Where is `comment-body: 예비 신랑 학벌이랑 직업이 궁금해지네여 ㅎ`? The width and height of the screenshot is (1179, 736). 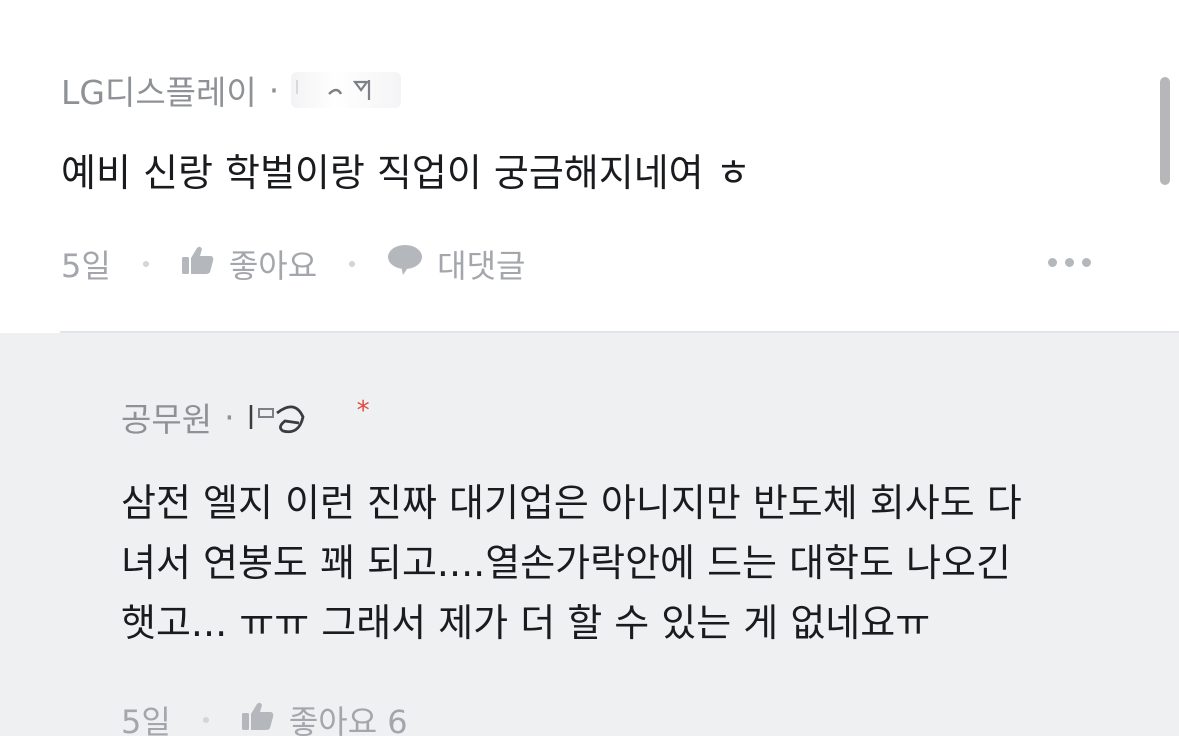
comment-body: 예비 신랑 학벌이랑 직업이 궁금해지네여 ㅎ is located at coordinates (406, 173).